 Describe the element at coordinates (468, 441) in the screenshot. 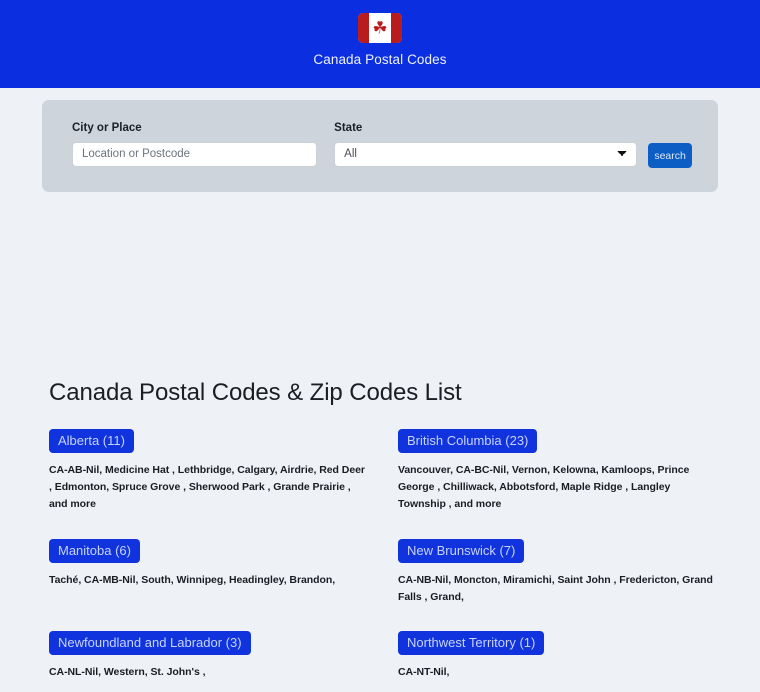

I see `province-badge-british-columbia: British Columbia (23)` at that location.